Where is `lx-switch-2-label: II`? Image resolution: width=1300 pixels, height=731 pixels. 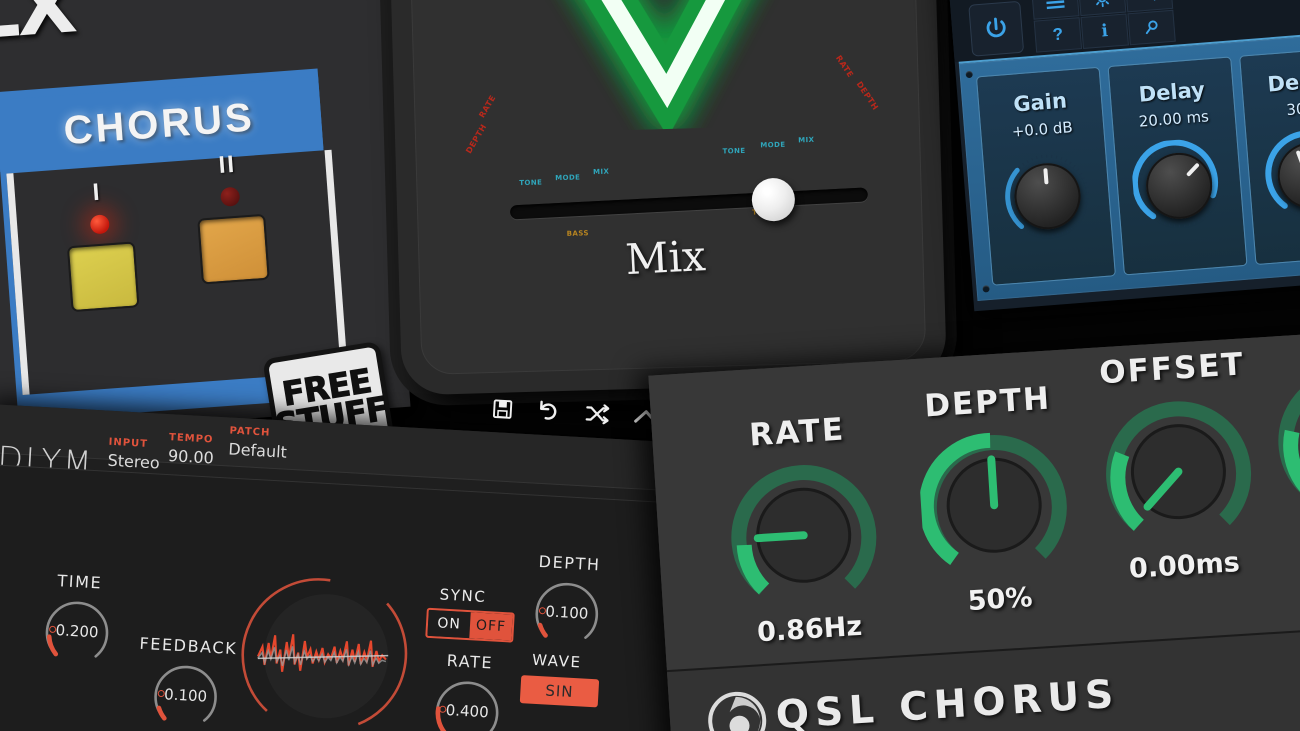 lx-switch-2-label: II is located at coordinates (227, 164).